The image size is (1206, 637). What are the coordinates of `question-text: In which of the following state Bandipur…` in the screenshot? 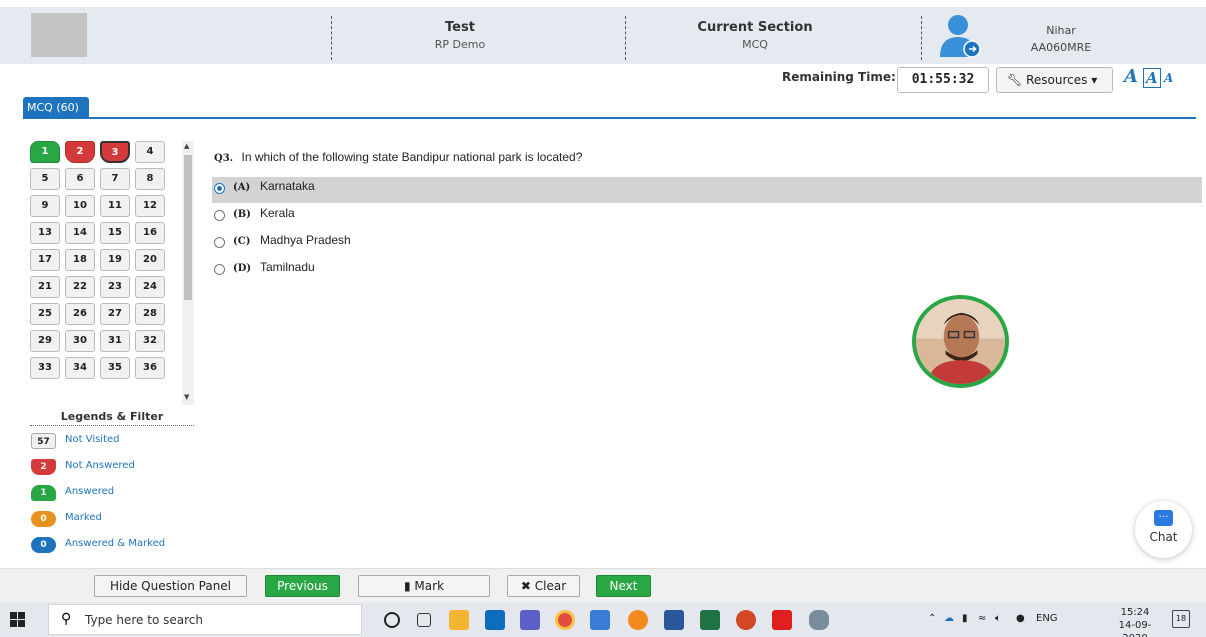 It's located at (412, 157).